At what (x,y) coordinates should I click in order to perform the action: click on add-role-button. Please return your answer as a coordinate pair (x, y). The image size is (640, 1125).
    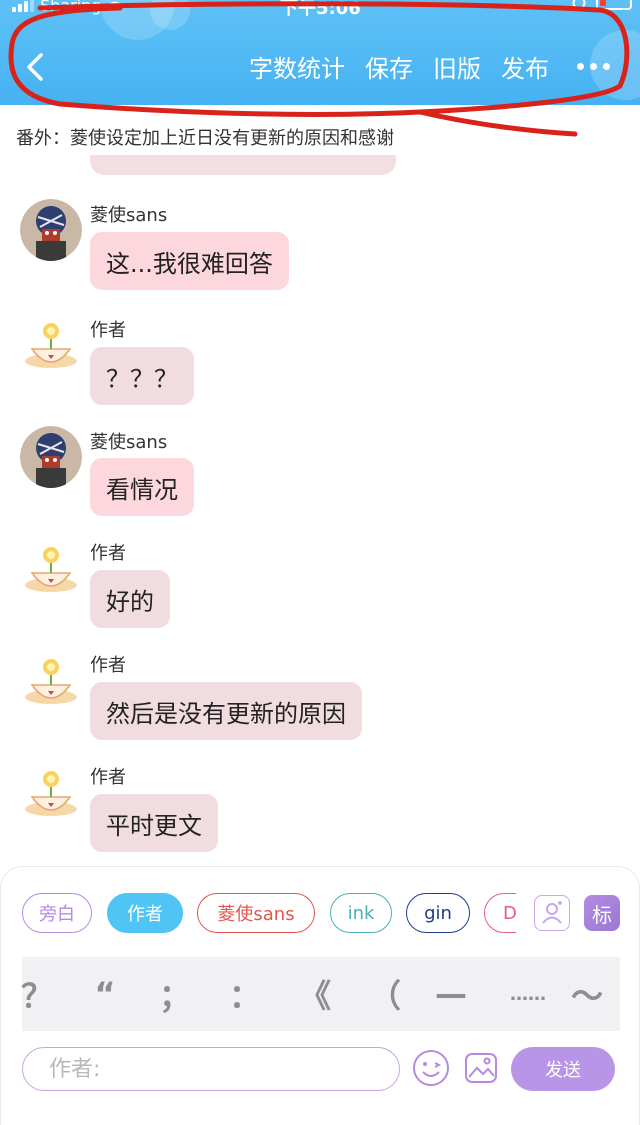
    Looking at the image, I should click on (552, 913).